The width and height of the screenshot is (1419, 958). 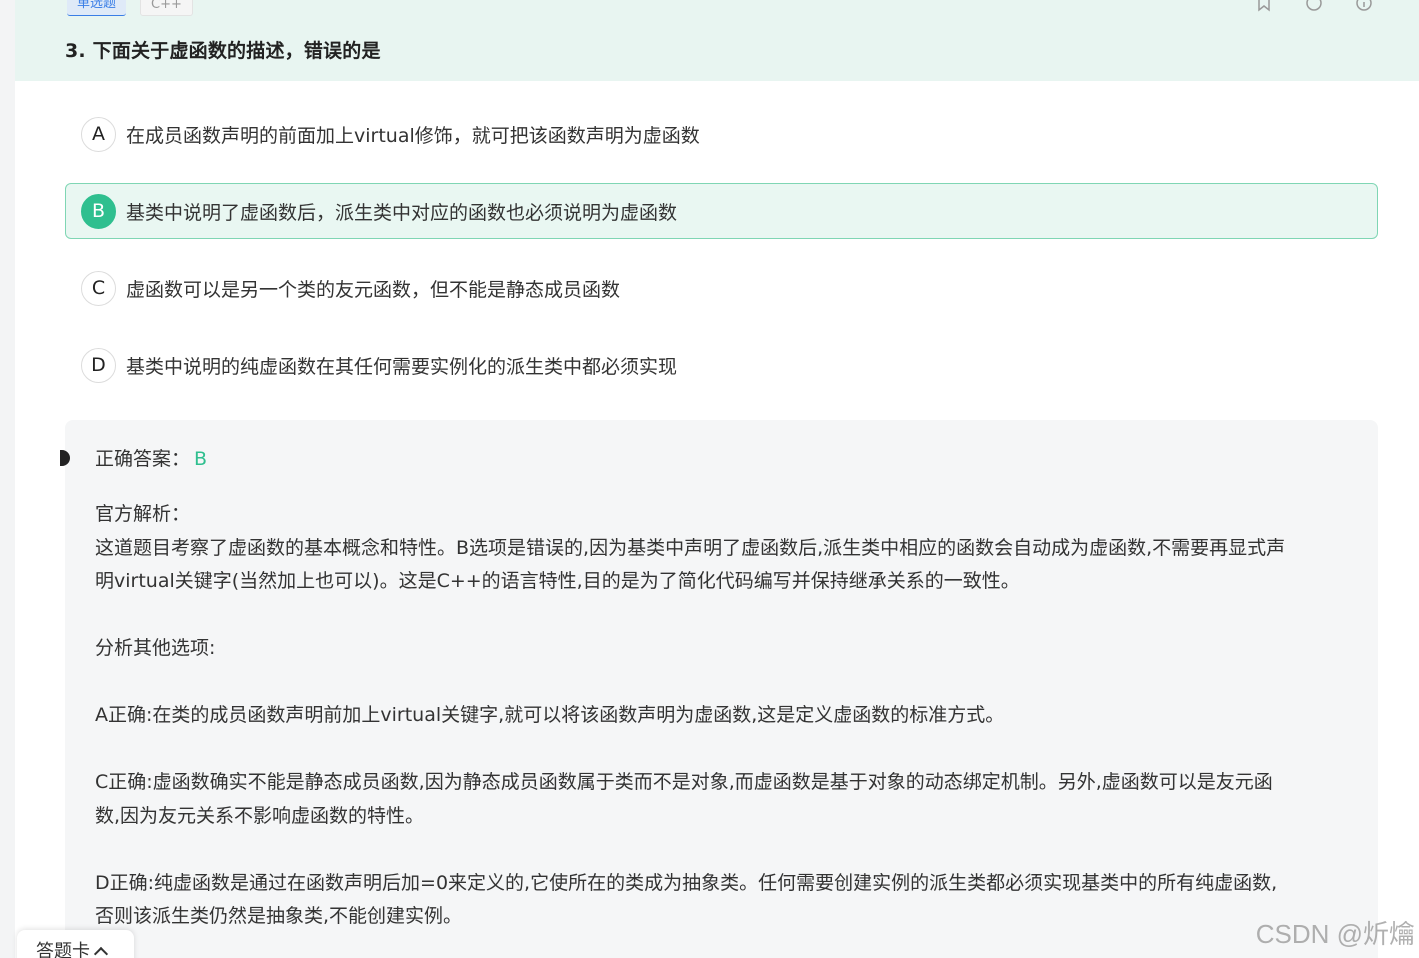 I want to click on correct-answer-line: 正确答案： B, so click(x=721, y=459).